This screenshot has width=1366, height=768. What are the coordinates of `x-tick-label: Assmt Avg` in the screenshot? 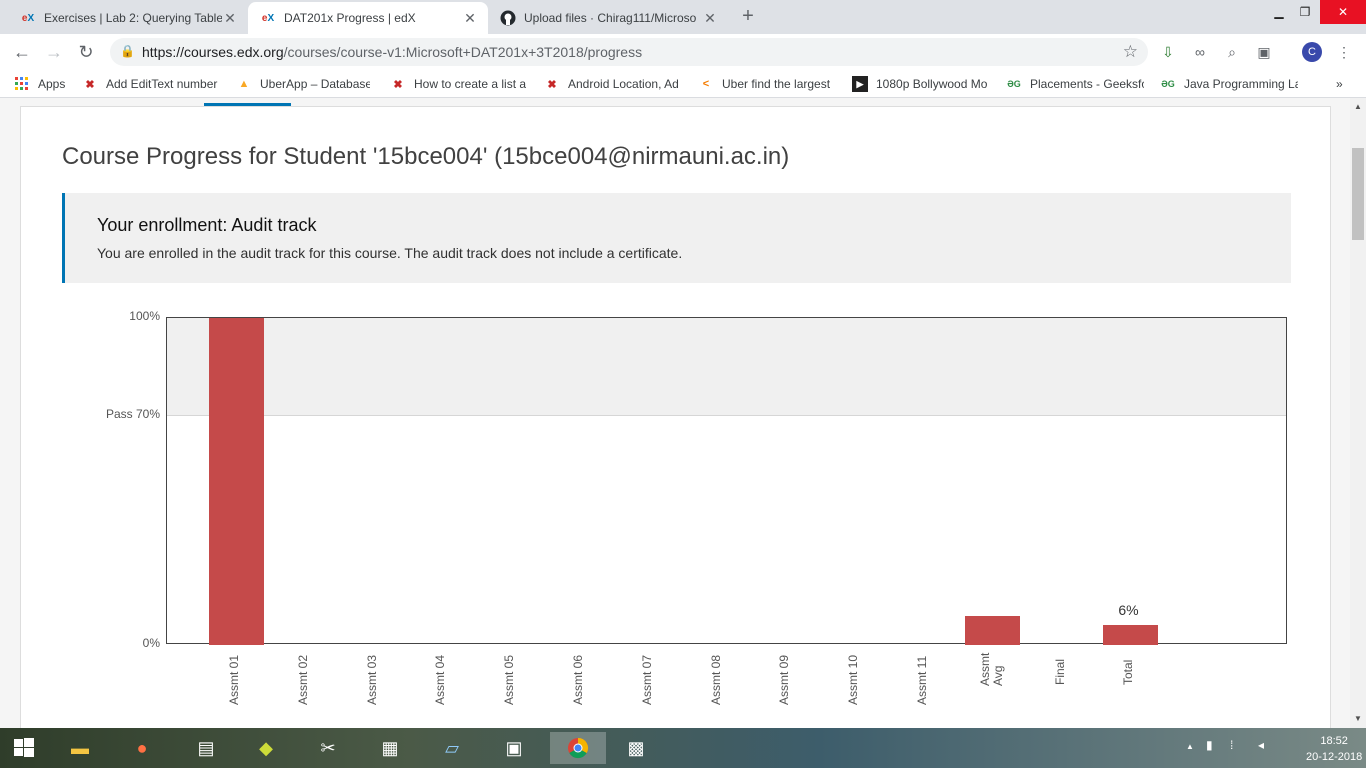 It's located at (991, 669).